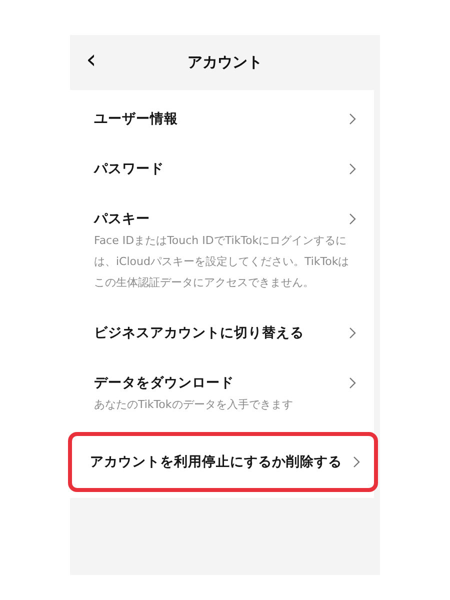  I want to click on screen-title: アカウント, so click(225, 62).